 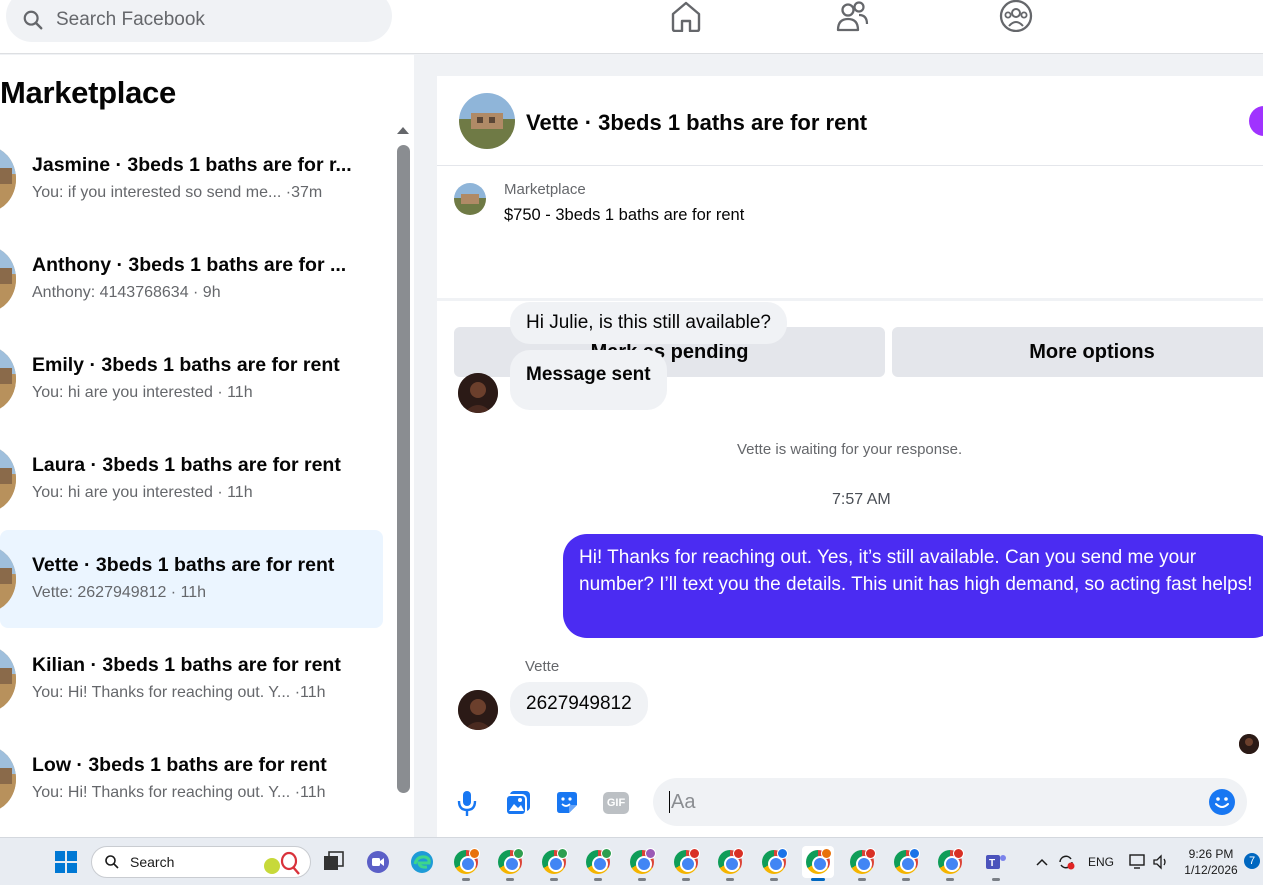 I want to click on conversation-title: Vette · 3beds 1 baths are for rent, so click(x=183, y=565).